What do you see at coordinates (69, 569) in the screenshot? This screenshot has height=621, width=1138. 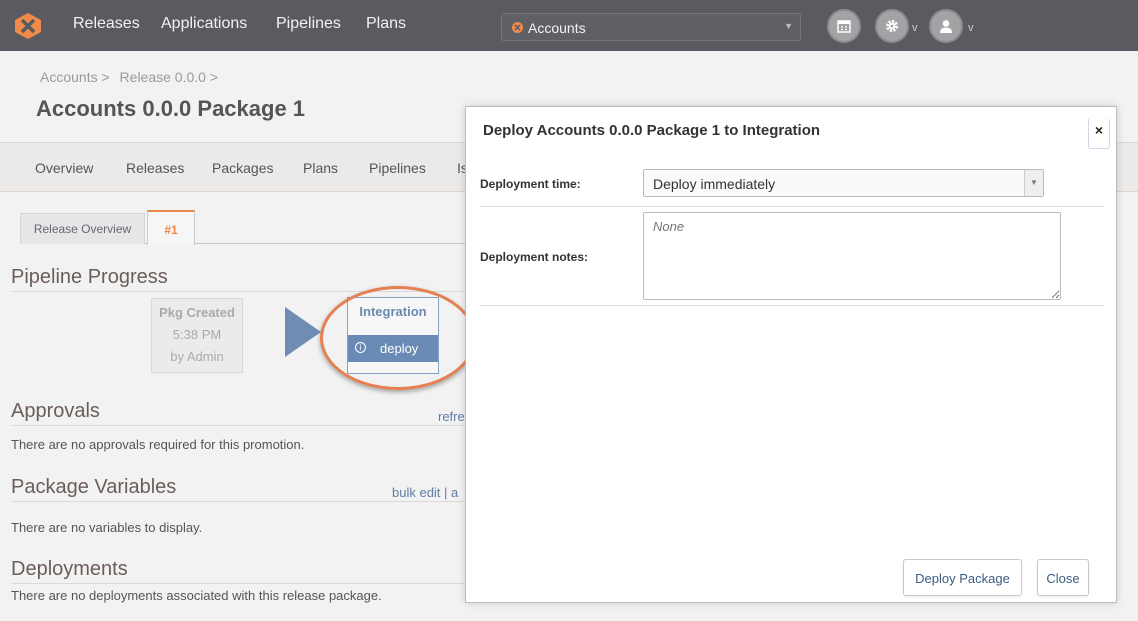 I see `deployments-heading: Deployments` at bounding box center [69, 569].